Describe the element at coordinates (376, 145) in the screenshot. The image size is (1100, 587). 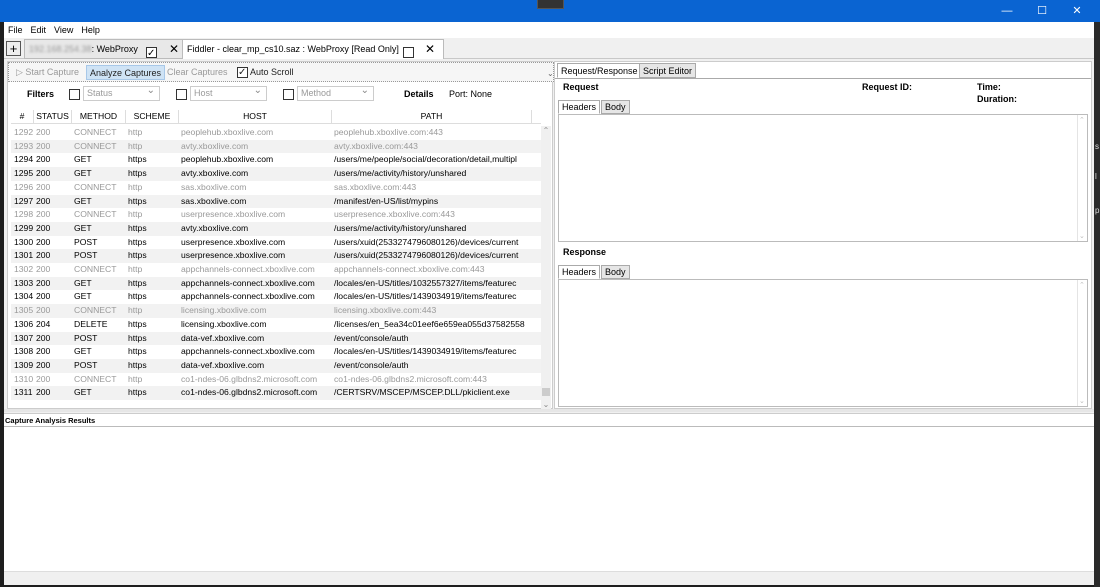
I see `row-path: avty.xboxlive.com:443` at that location.